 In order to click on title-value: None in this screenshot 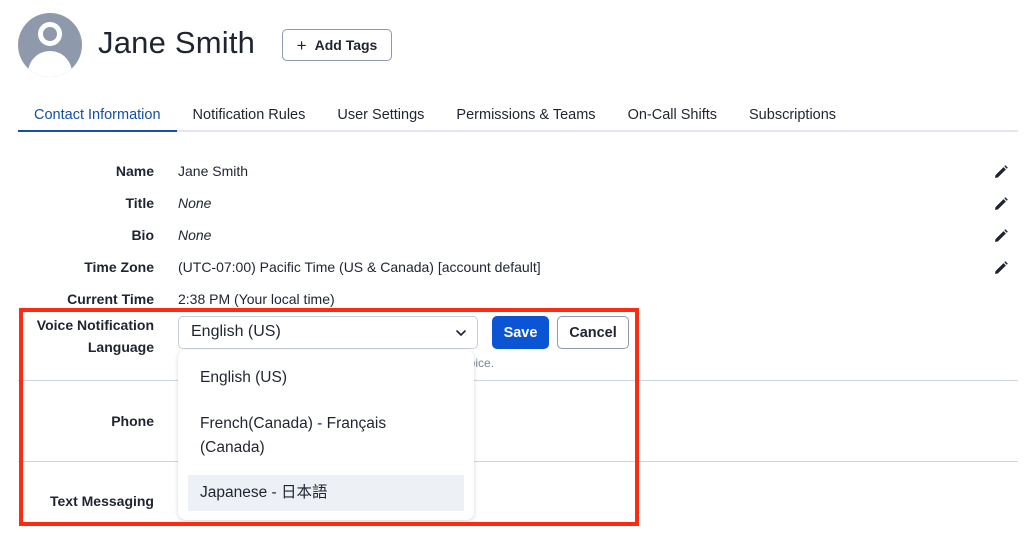, I will do `click(195, 203)`.